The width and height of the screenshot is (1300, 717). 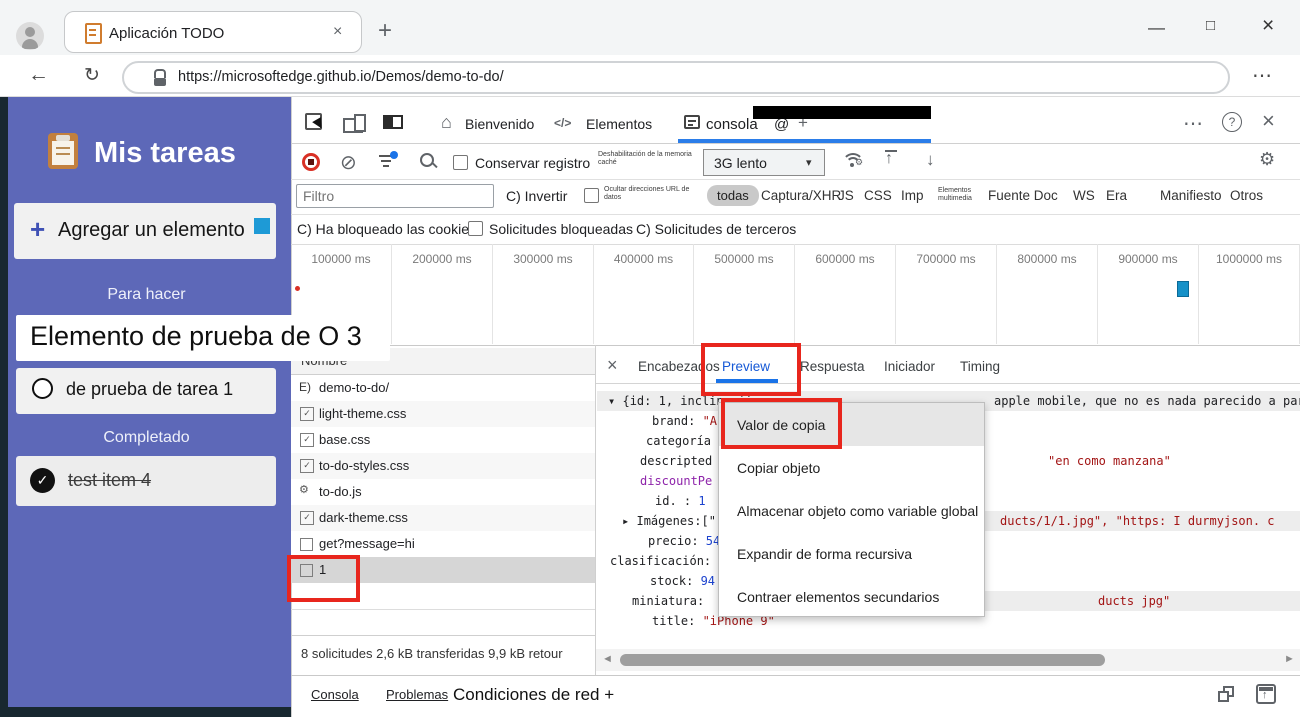 What do you see at coordinates (385, 31) in the screenshot?
I see `new-tab-button: +` at bounding box center [385, 31].